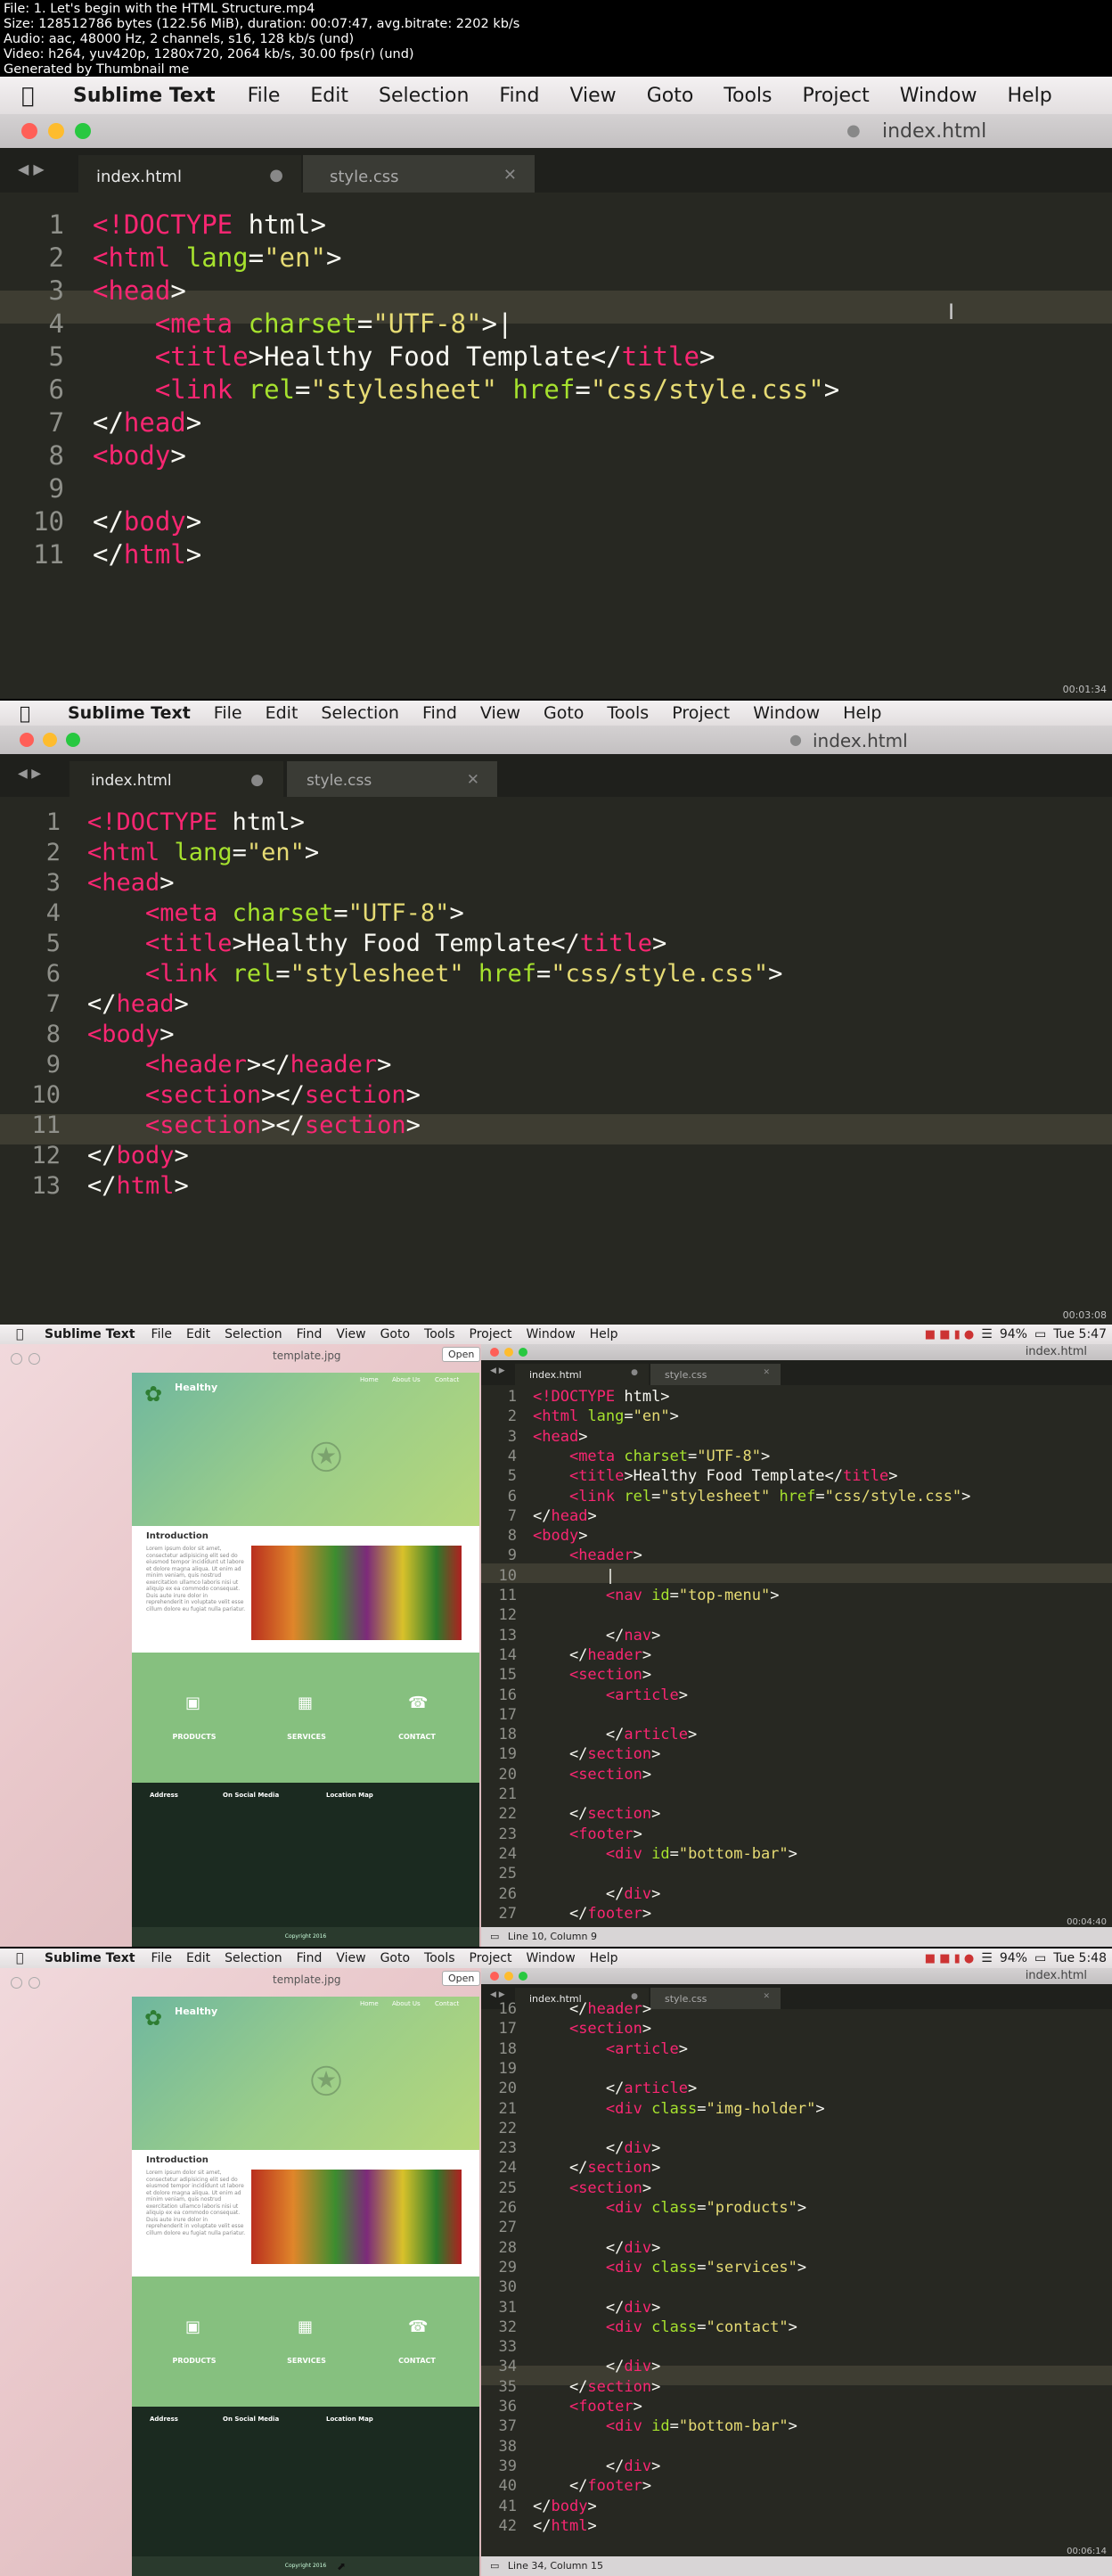 The height and width of the screenshot is (2576, 1112). What do you see at coordinates (275, 914) in the screenshot?
I see `code-line: <meta charset="UTF-8">` at bounding box center [275, 914].